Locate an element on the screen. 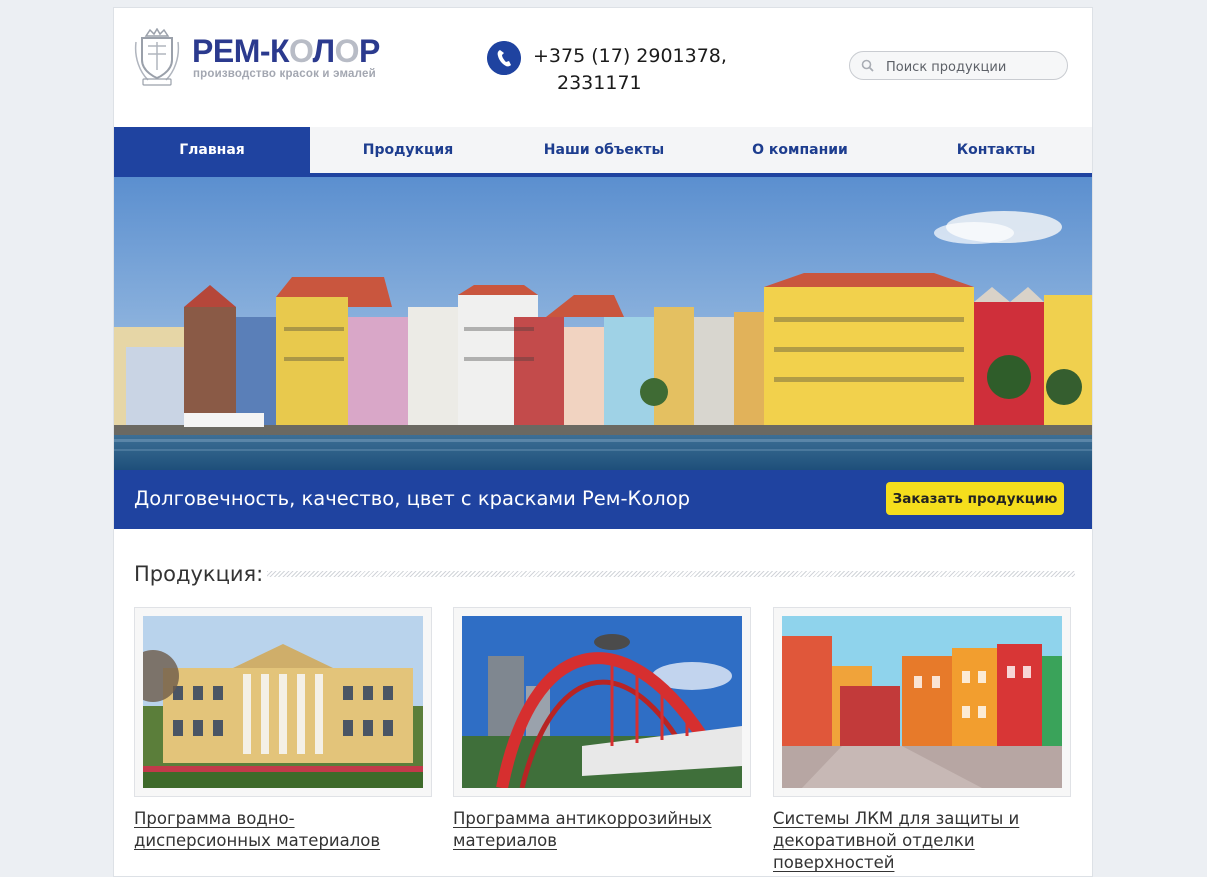 The height and width of the screenshot is (877, 1207). phone-numbers: +375 (17) 2901378, 2331171 is located at coordinates (643, 70).